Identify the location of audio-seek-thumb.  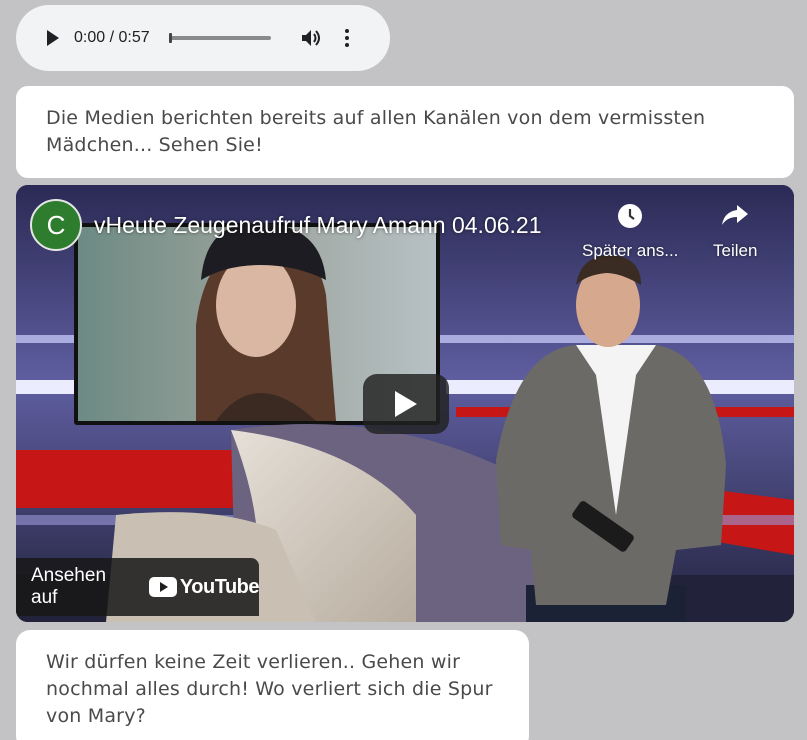
(170, 38).